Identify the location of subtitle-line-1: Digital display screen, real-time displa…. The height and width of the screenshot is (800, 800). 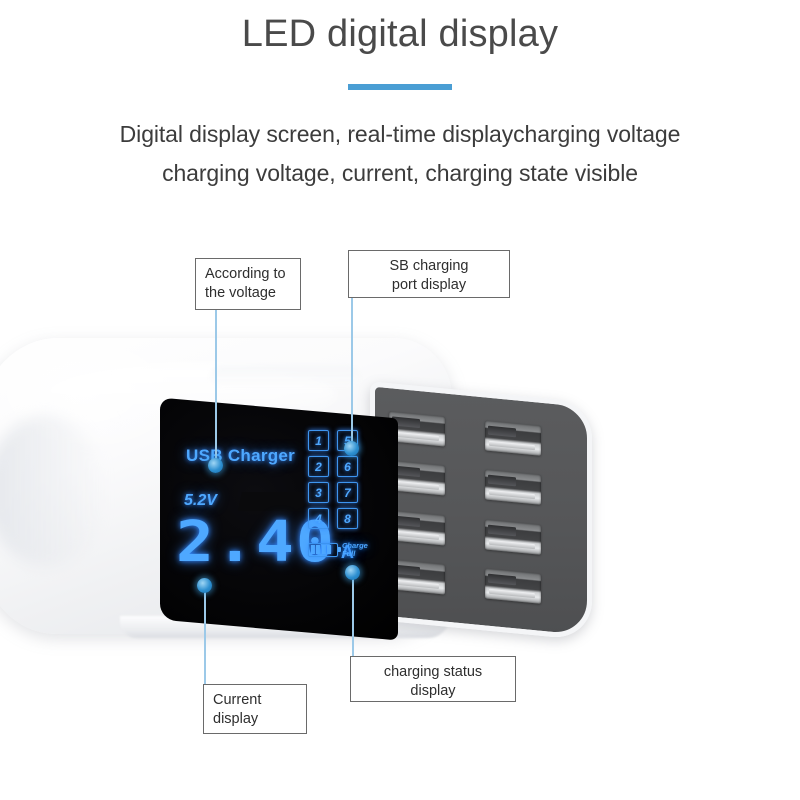
(400, 134).